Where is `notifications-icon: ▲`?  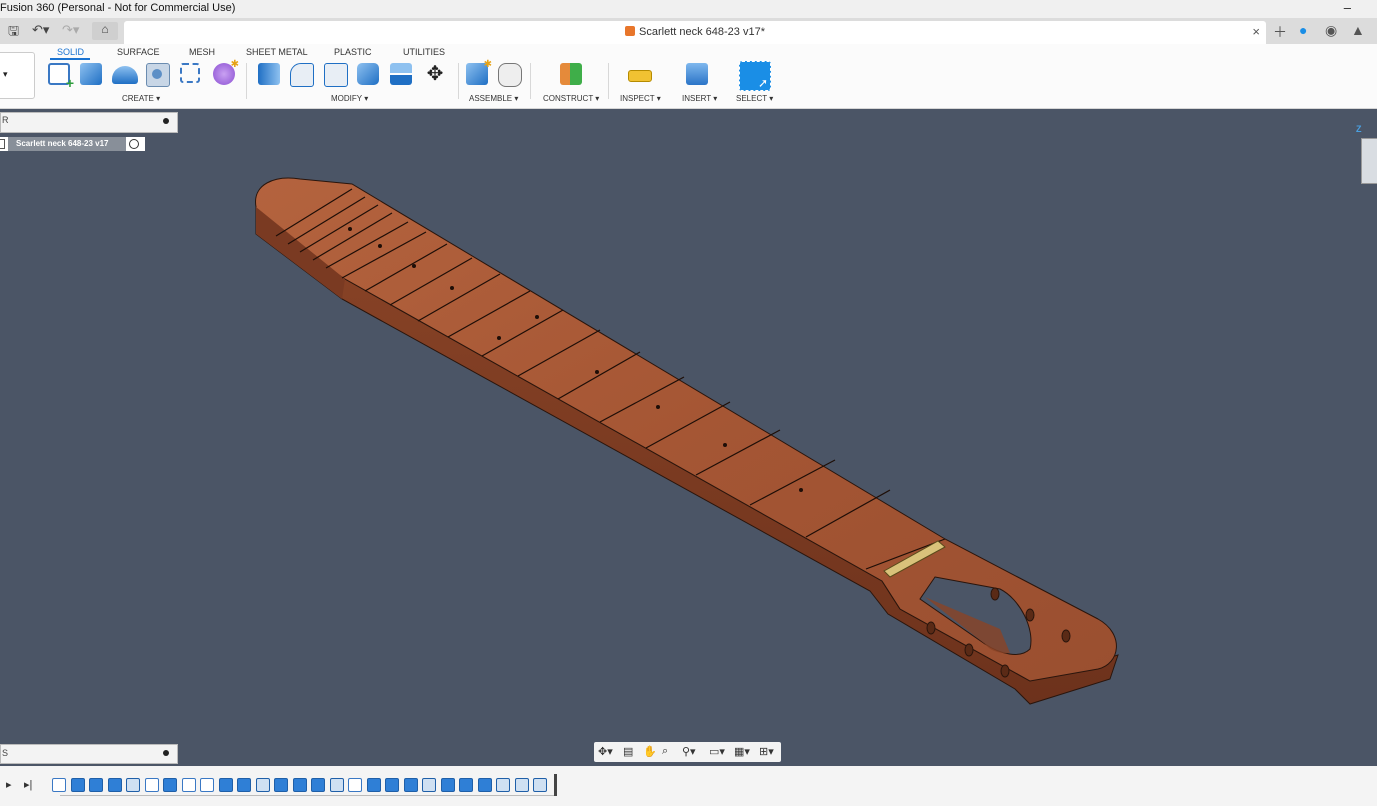 notifications-icon: ▲ is located at coordinates (1358, 30).